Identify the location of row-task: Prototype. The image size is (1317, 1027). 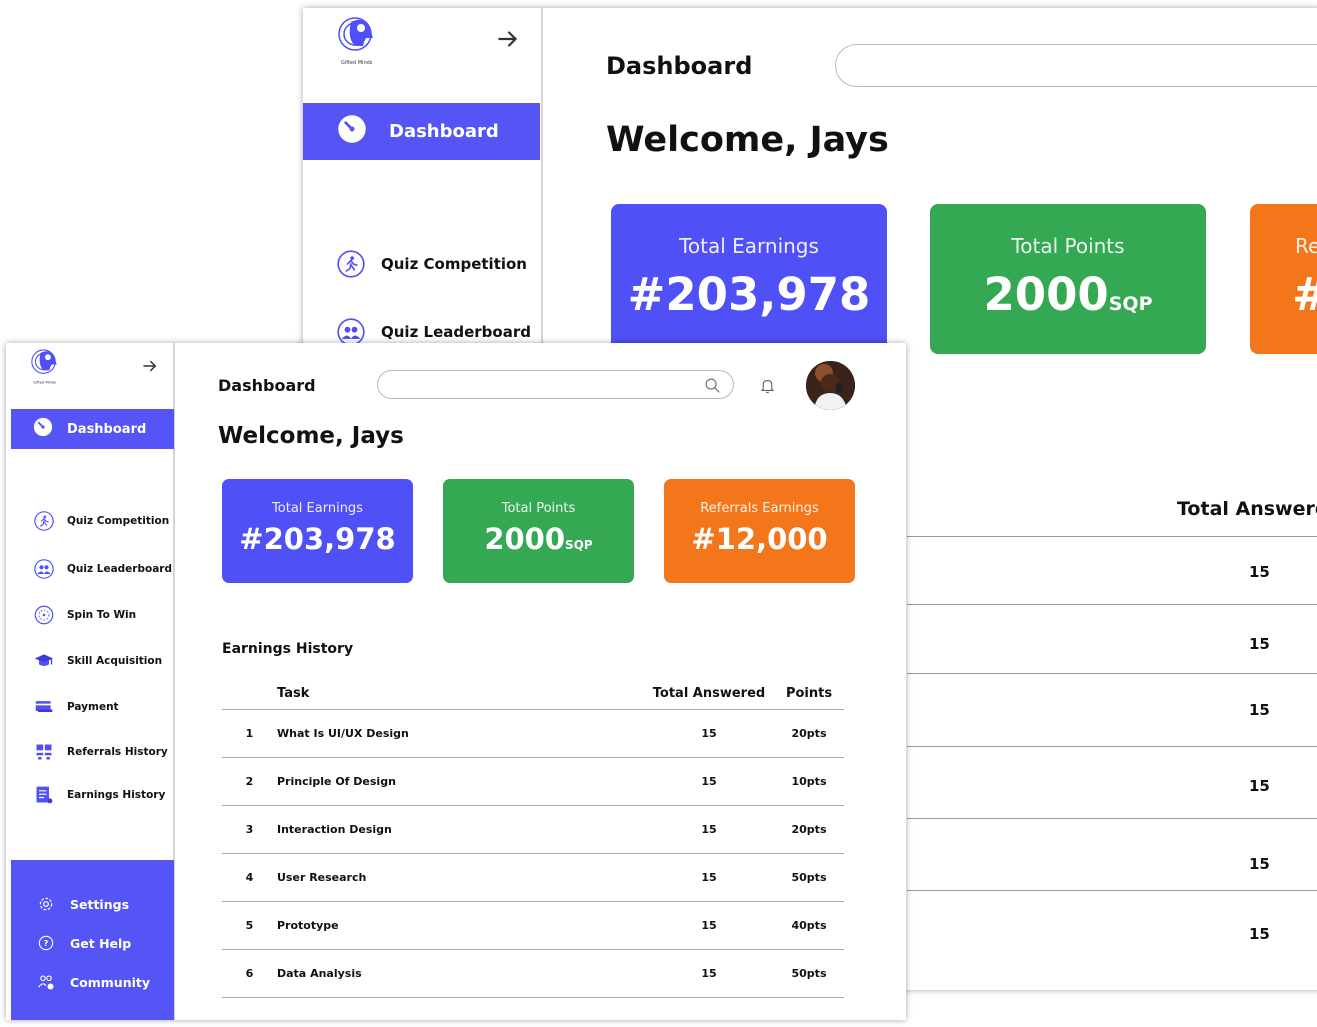
(460, 925).